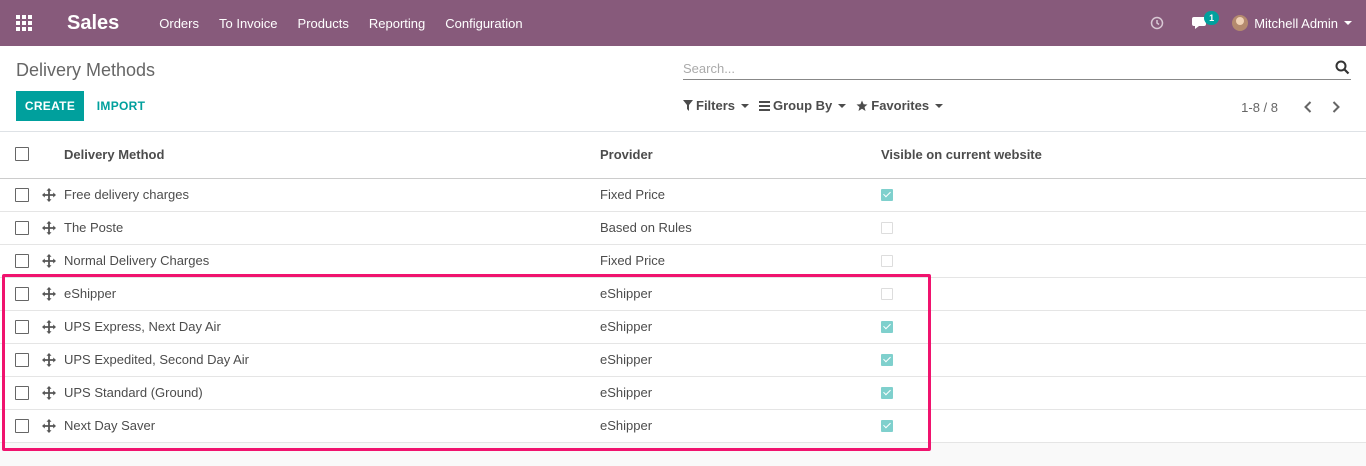 The image size is (1366, 466). What do you see at coordinates (24, 23) in the screenshot?
I see `apps-menu-icon` at bounding box center [24, 23].